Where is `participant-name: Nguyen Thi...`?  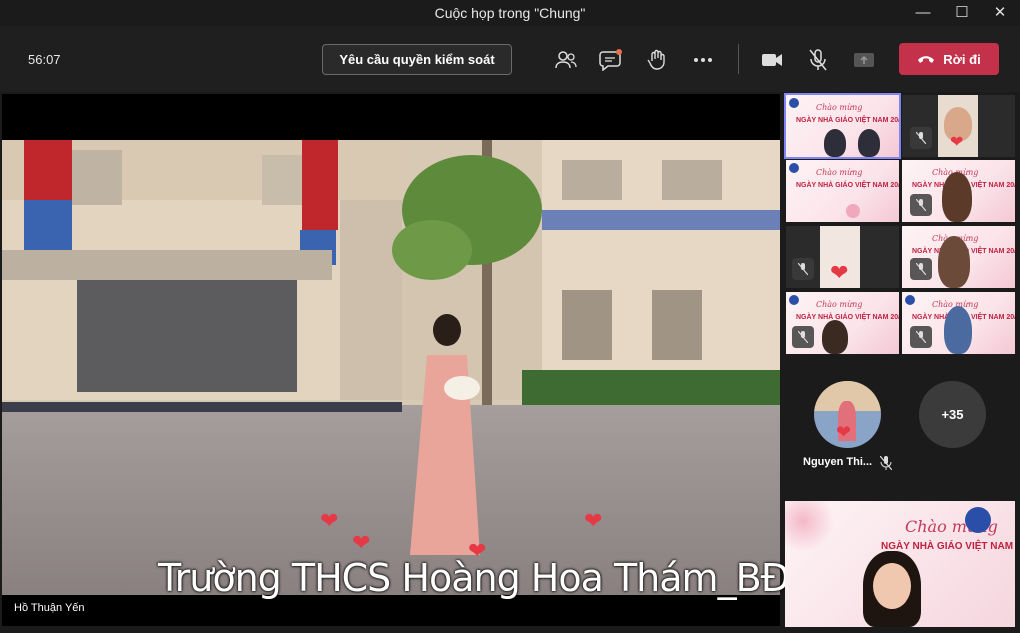 participant-name: Nguyen Thi... is located at coordinates (838, 462).